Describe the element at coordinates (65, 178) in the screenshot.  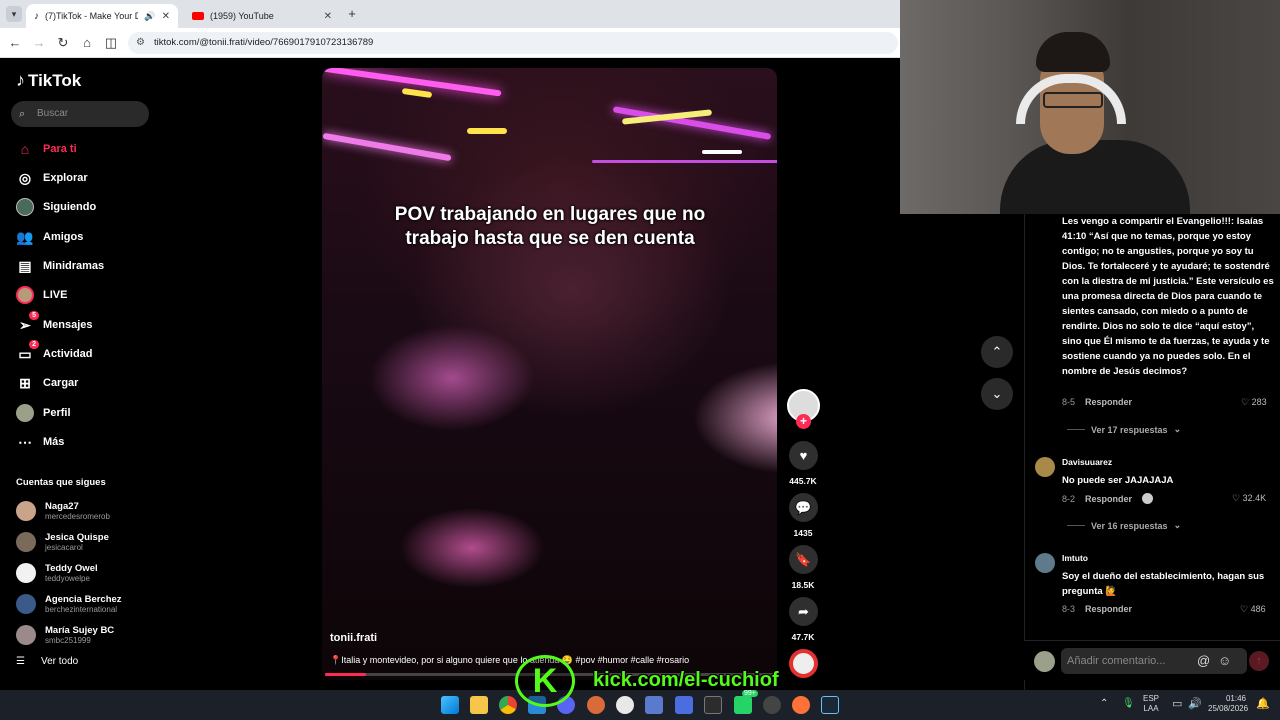
I see `nav-label: Explorar` at that location.